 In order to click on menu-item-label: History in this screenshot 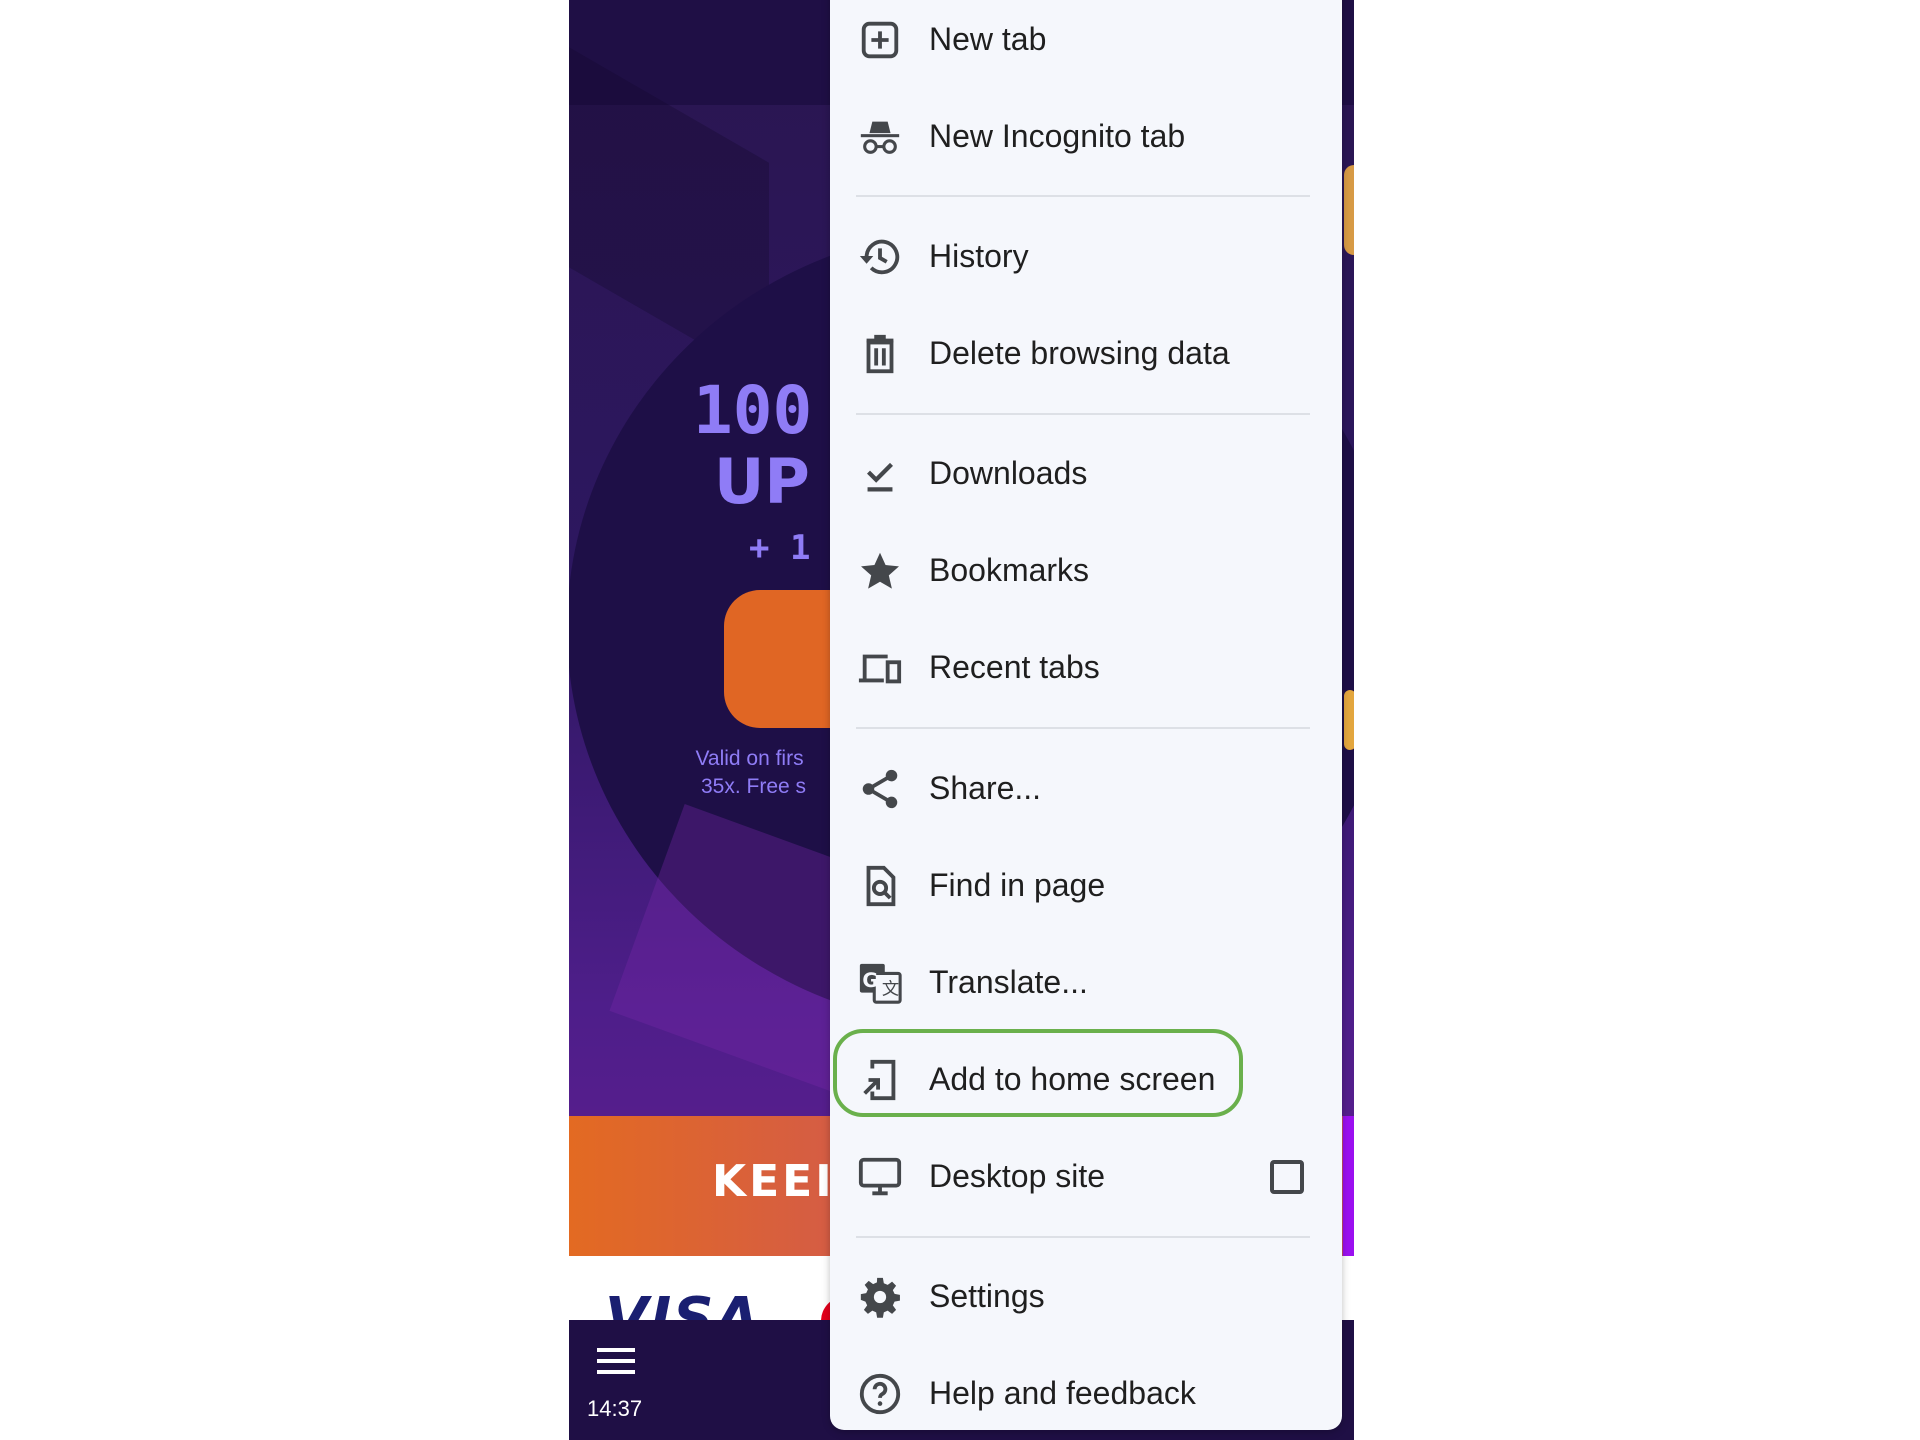, I will do `click(979, 256)`.